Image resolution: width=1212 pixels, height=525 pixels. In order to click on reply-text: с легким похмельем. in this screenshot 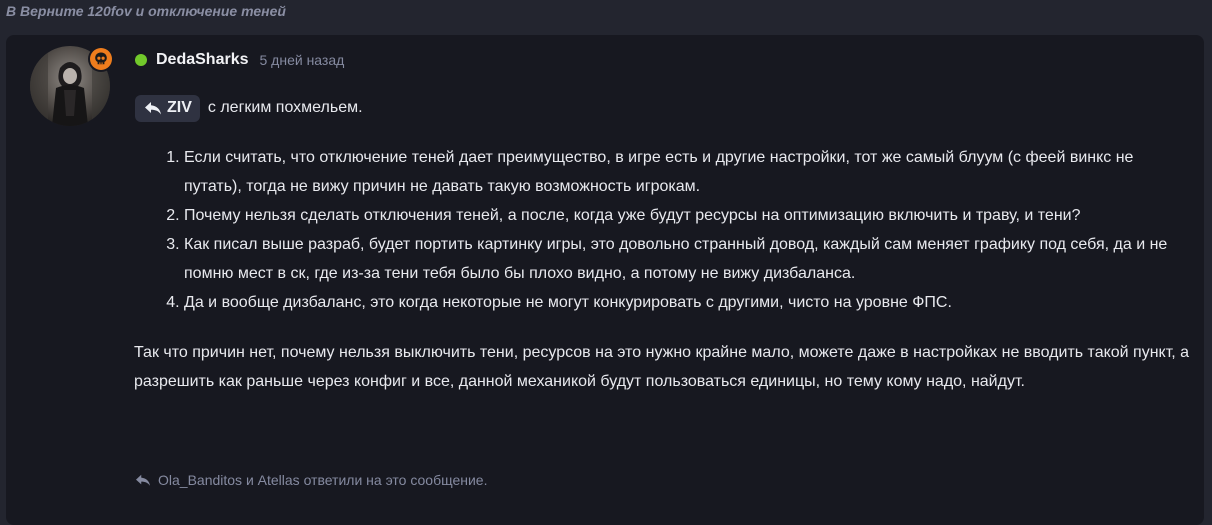, I will do `click(285, 107)`.